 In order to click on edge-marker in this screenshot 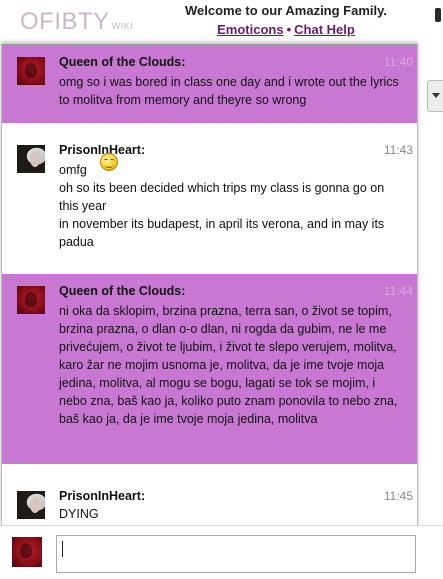, I will do `click(438, 15)`.